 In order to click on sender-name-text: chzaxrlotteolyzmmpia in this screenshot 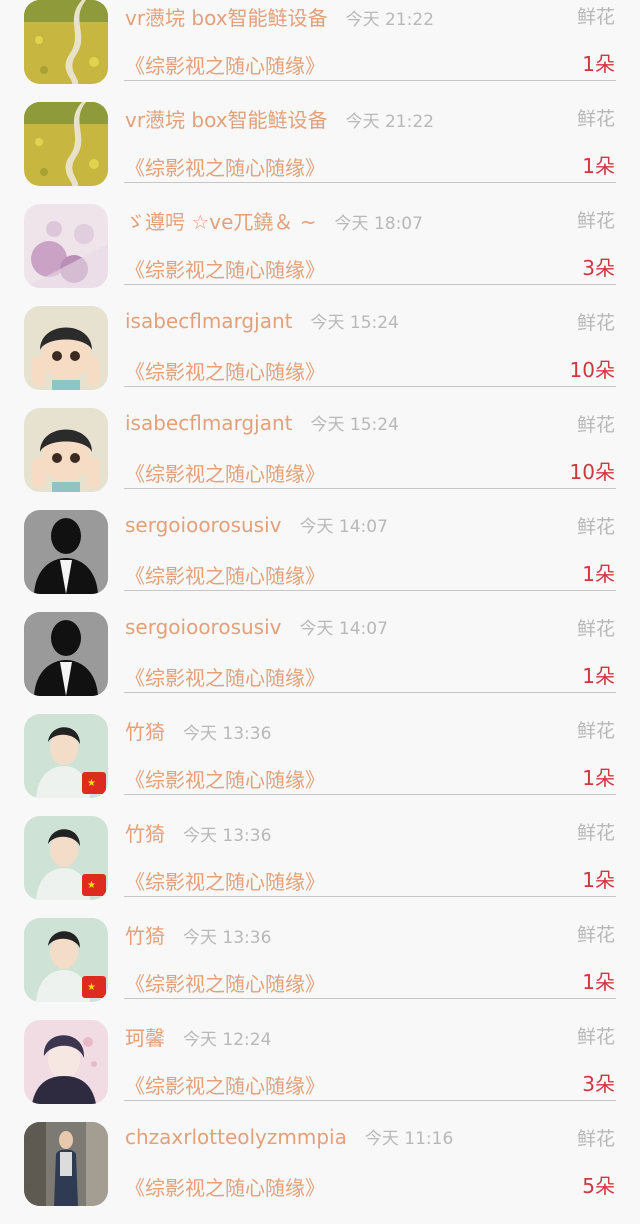, I will do `click(236, 1137)`.